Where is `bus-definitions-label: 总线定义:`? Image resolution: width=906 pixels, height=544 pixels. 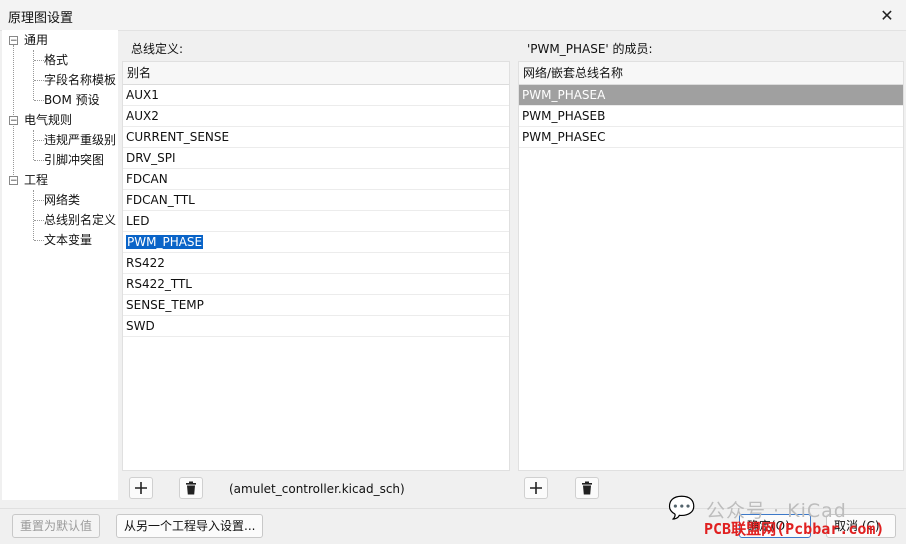
bus-definitions-label: 总线定义: is located at coordinates (157, 49).